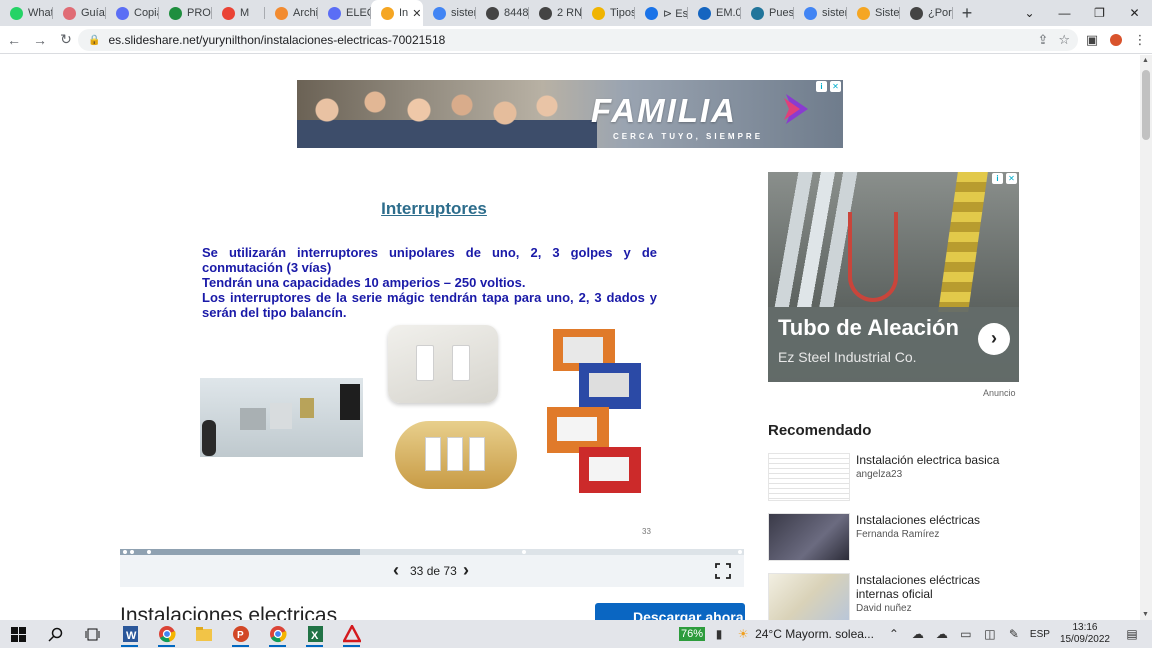  I want to click on notifications-icon: ▤, so click(1132, 634).